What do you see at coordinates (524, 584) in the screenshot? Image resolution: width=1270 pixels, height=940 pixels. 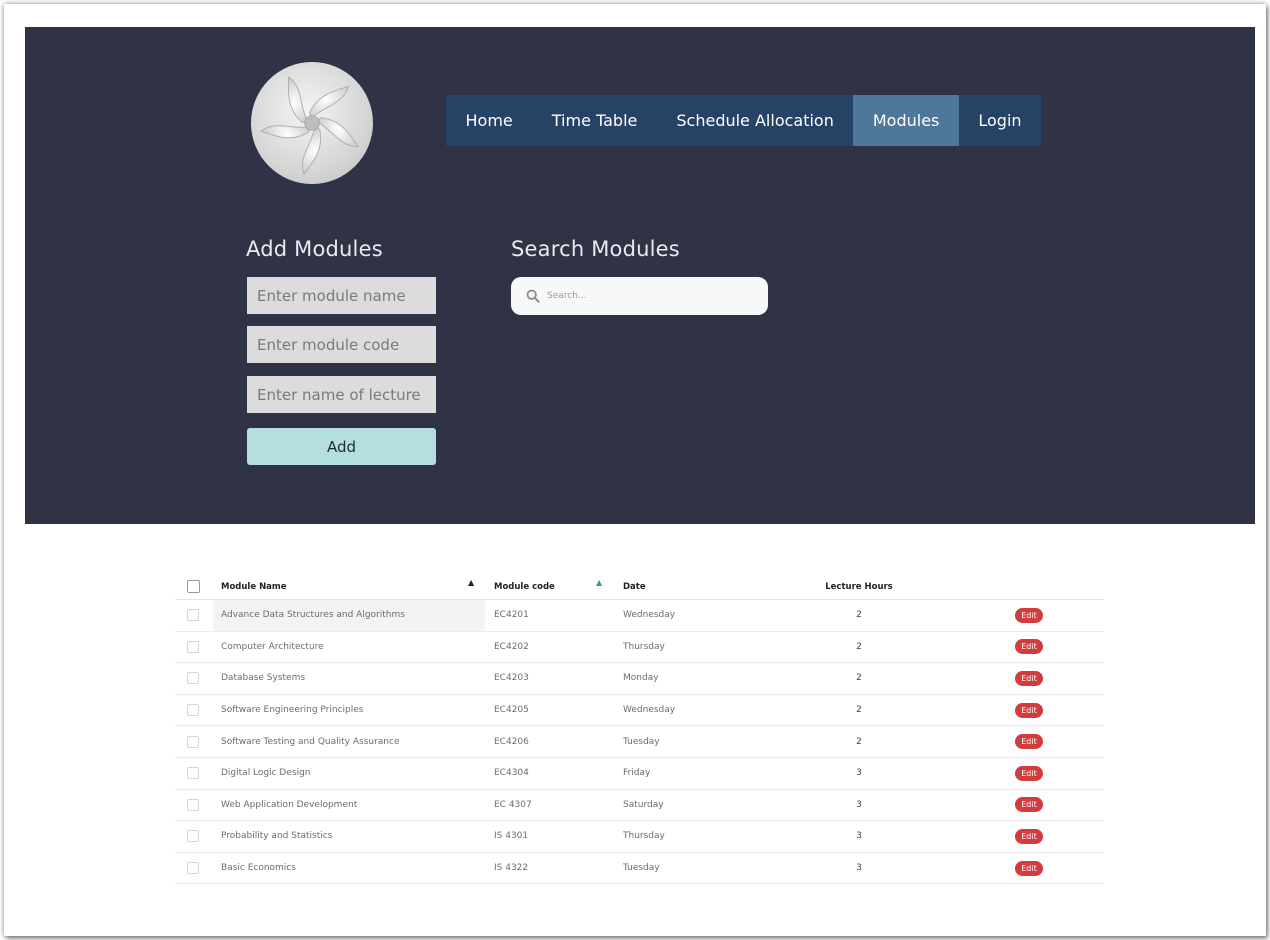 I see `header-module-code: Module code` at bounding box center [524, 584].